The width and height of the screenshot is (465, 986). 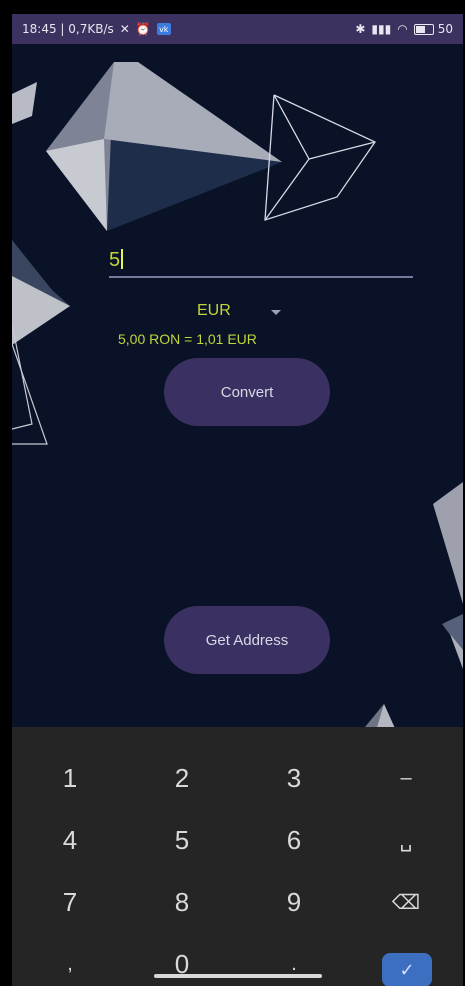 What do you see at coordinates (70, 902) in the screenshot?
I see `key-7: 7` at bounding box center [70, 902].